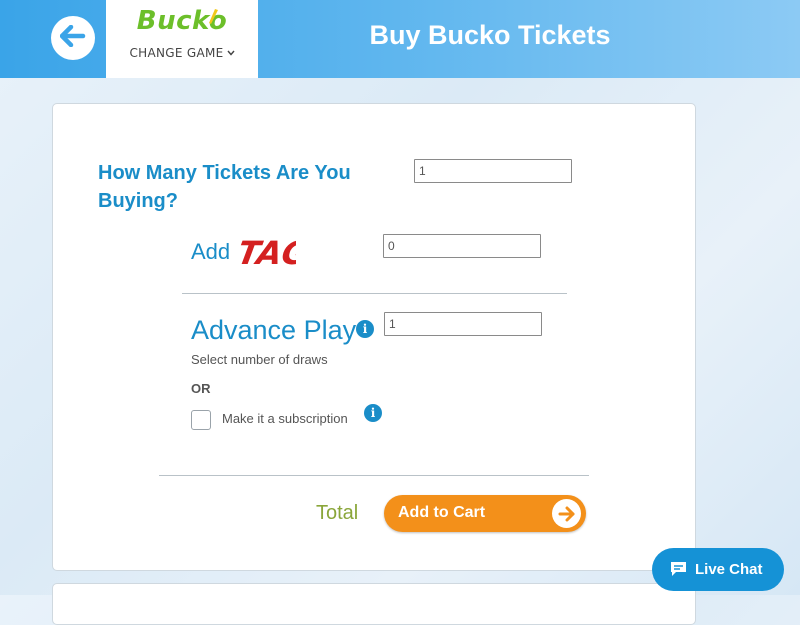 The image size is (800, 625). I want to click on subscription-info-icon: i, so click(373, 413).